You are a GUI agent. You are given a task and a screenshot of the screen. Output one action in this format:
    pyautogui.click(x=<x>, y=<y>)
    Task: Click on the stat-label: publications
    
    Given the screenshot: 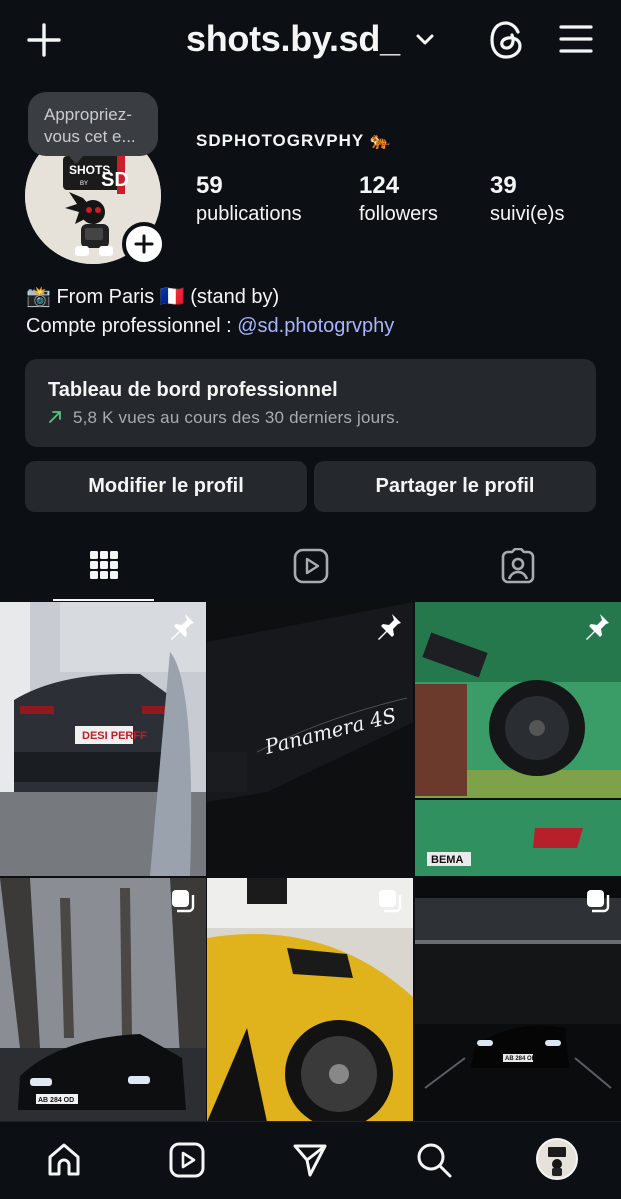 What is the action you would take?
    pyautogui.click(x=249, y=214)
    